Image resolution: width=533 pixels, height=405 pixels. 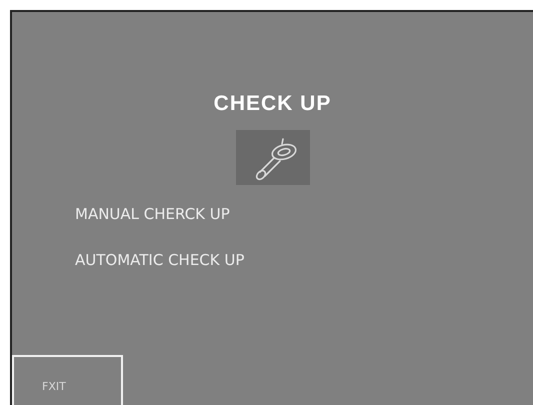 I want to click on menu-item: AUTOMATIC CHECK UP, so click(x=304, y=260).